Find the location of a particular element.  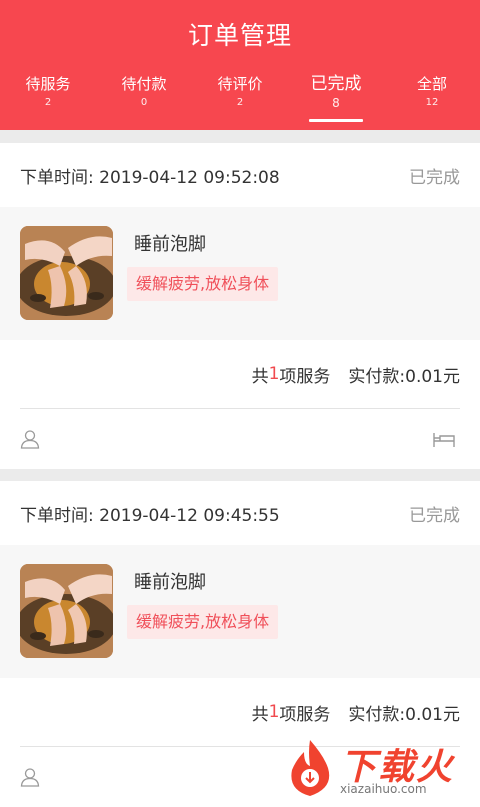

order-time-value: 2019-04-12 09:45:55 is located at coordinates (189, 515).